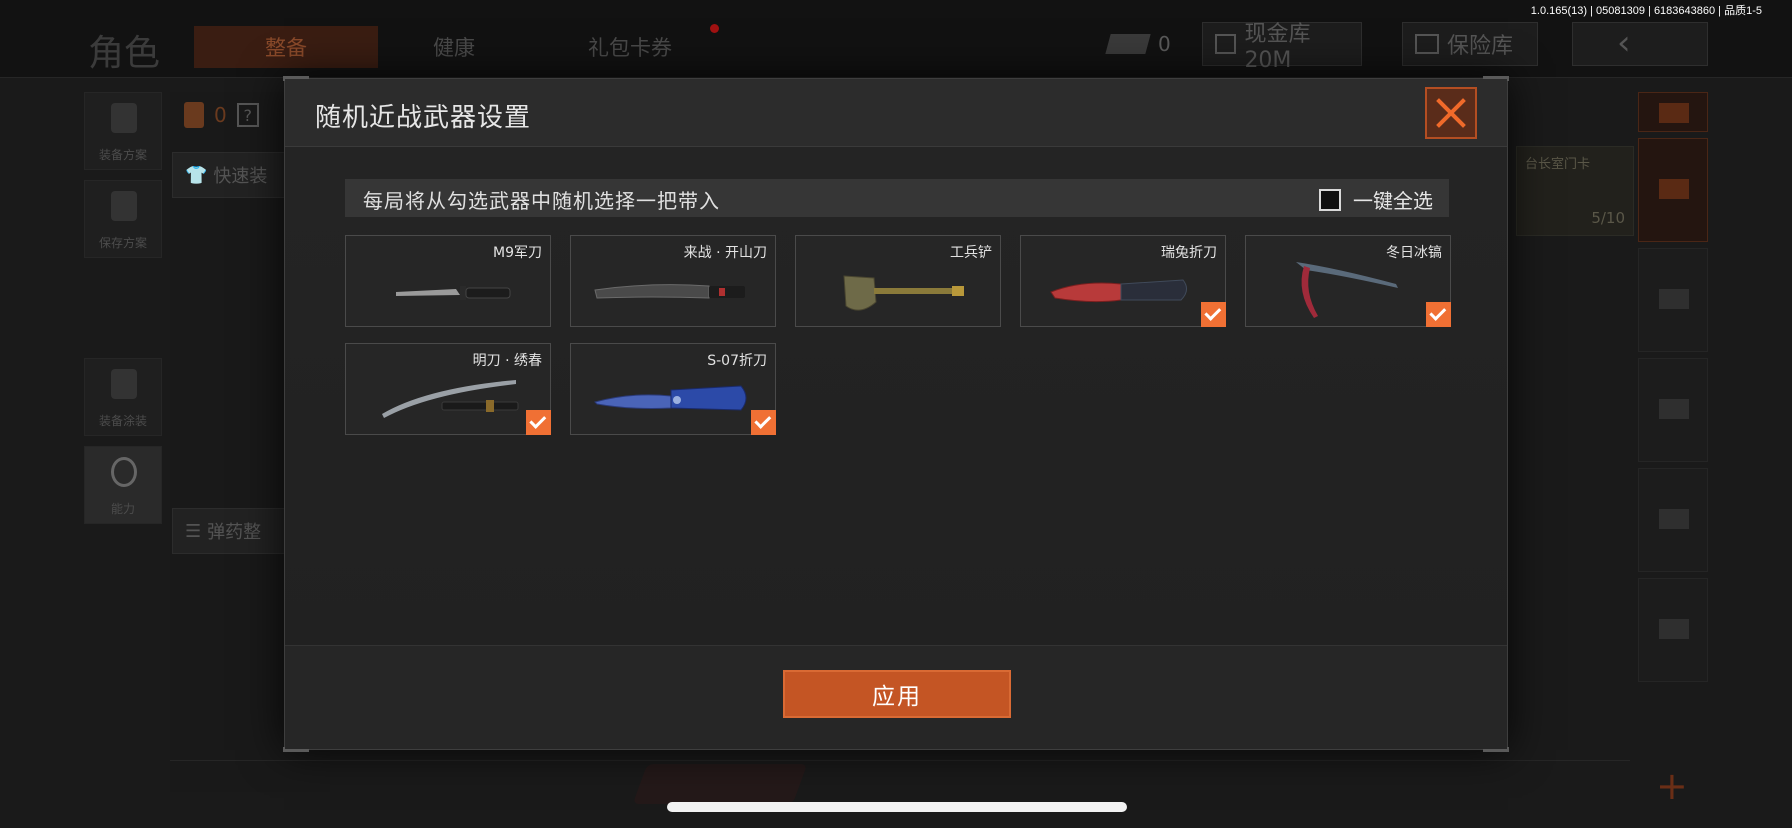 This screenshot has height=828, width=1792. I want to click on magazine-icon, so click(1674, 519).